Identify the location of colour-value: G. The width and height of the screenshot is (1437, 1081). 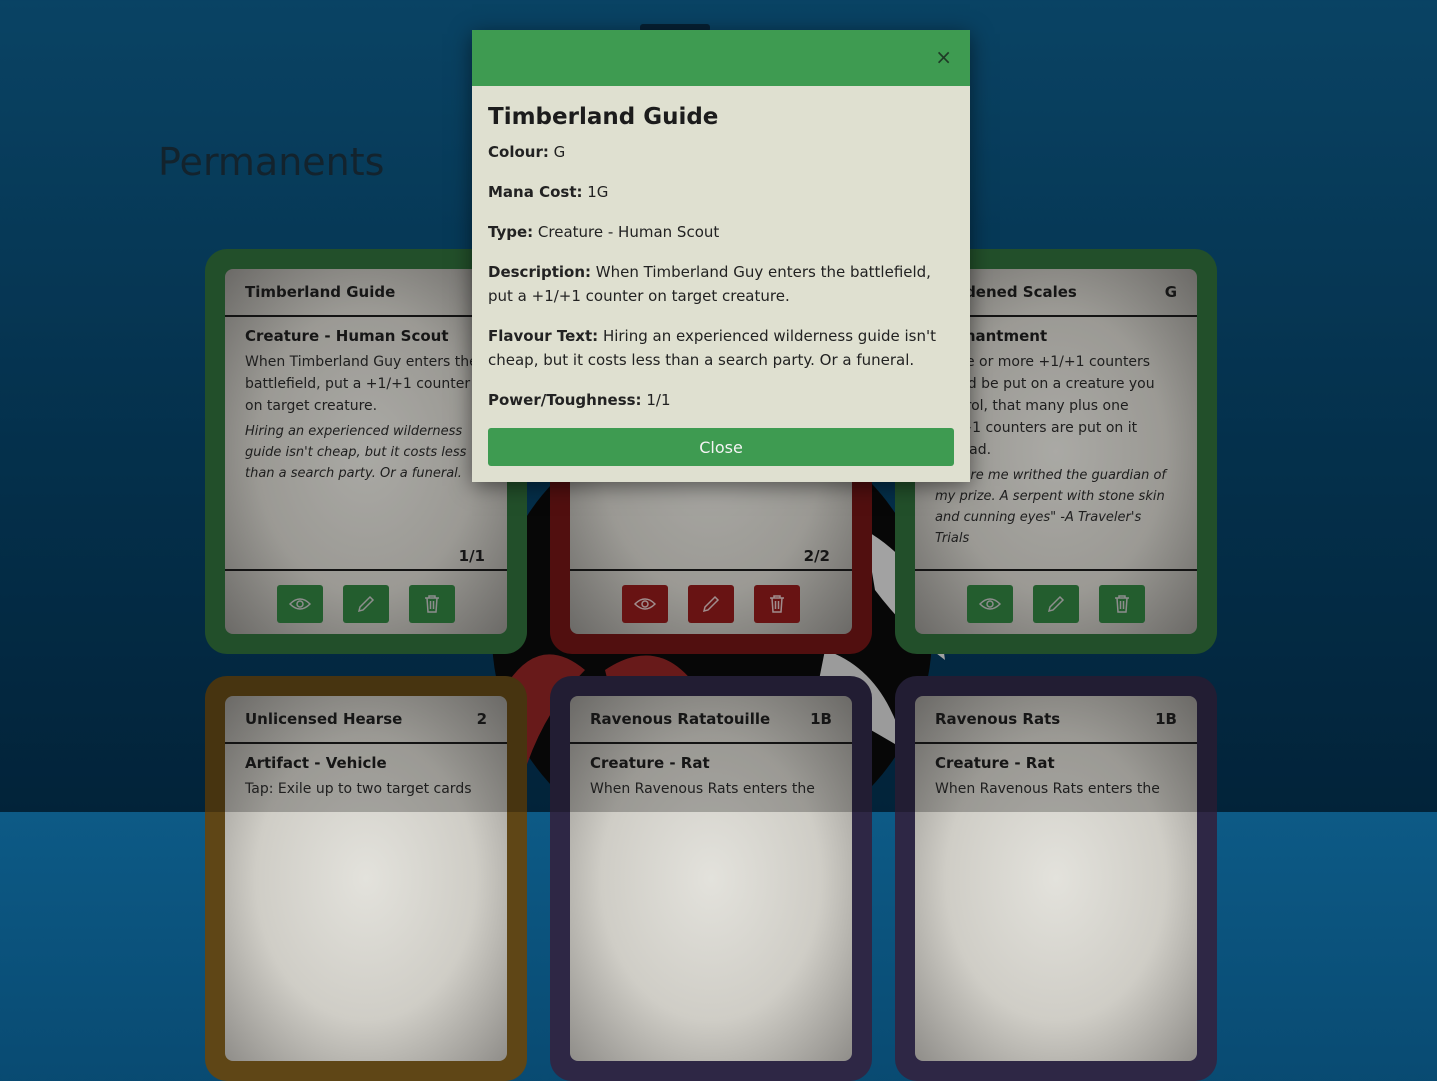
(559, 152).